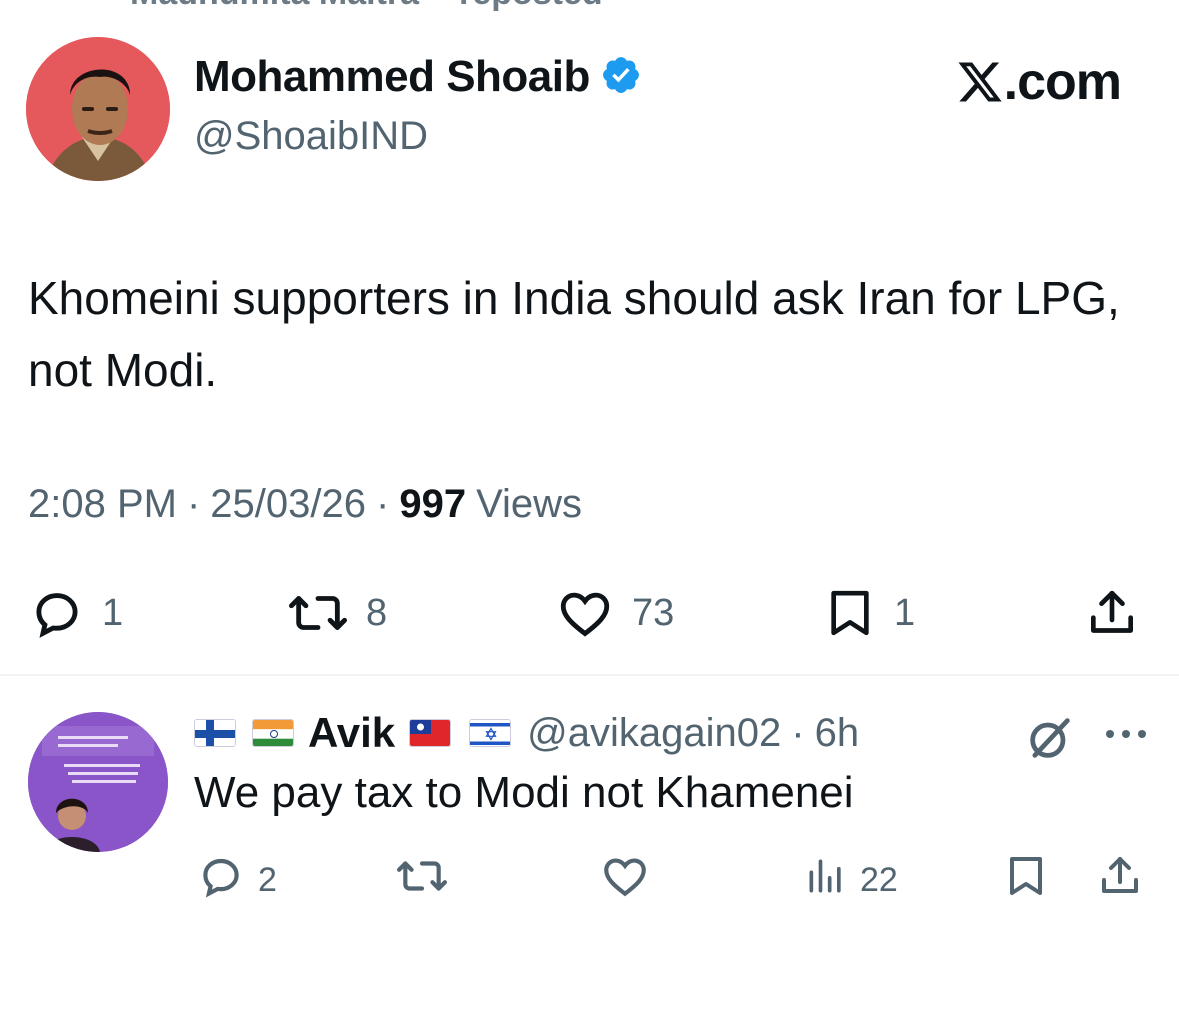 The image size is (1179, 1027). I want to click on author-handle: @ShoaibIND, so click(418, 136).